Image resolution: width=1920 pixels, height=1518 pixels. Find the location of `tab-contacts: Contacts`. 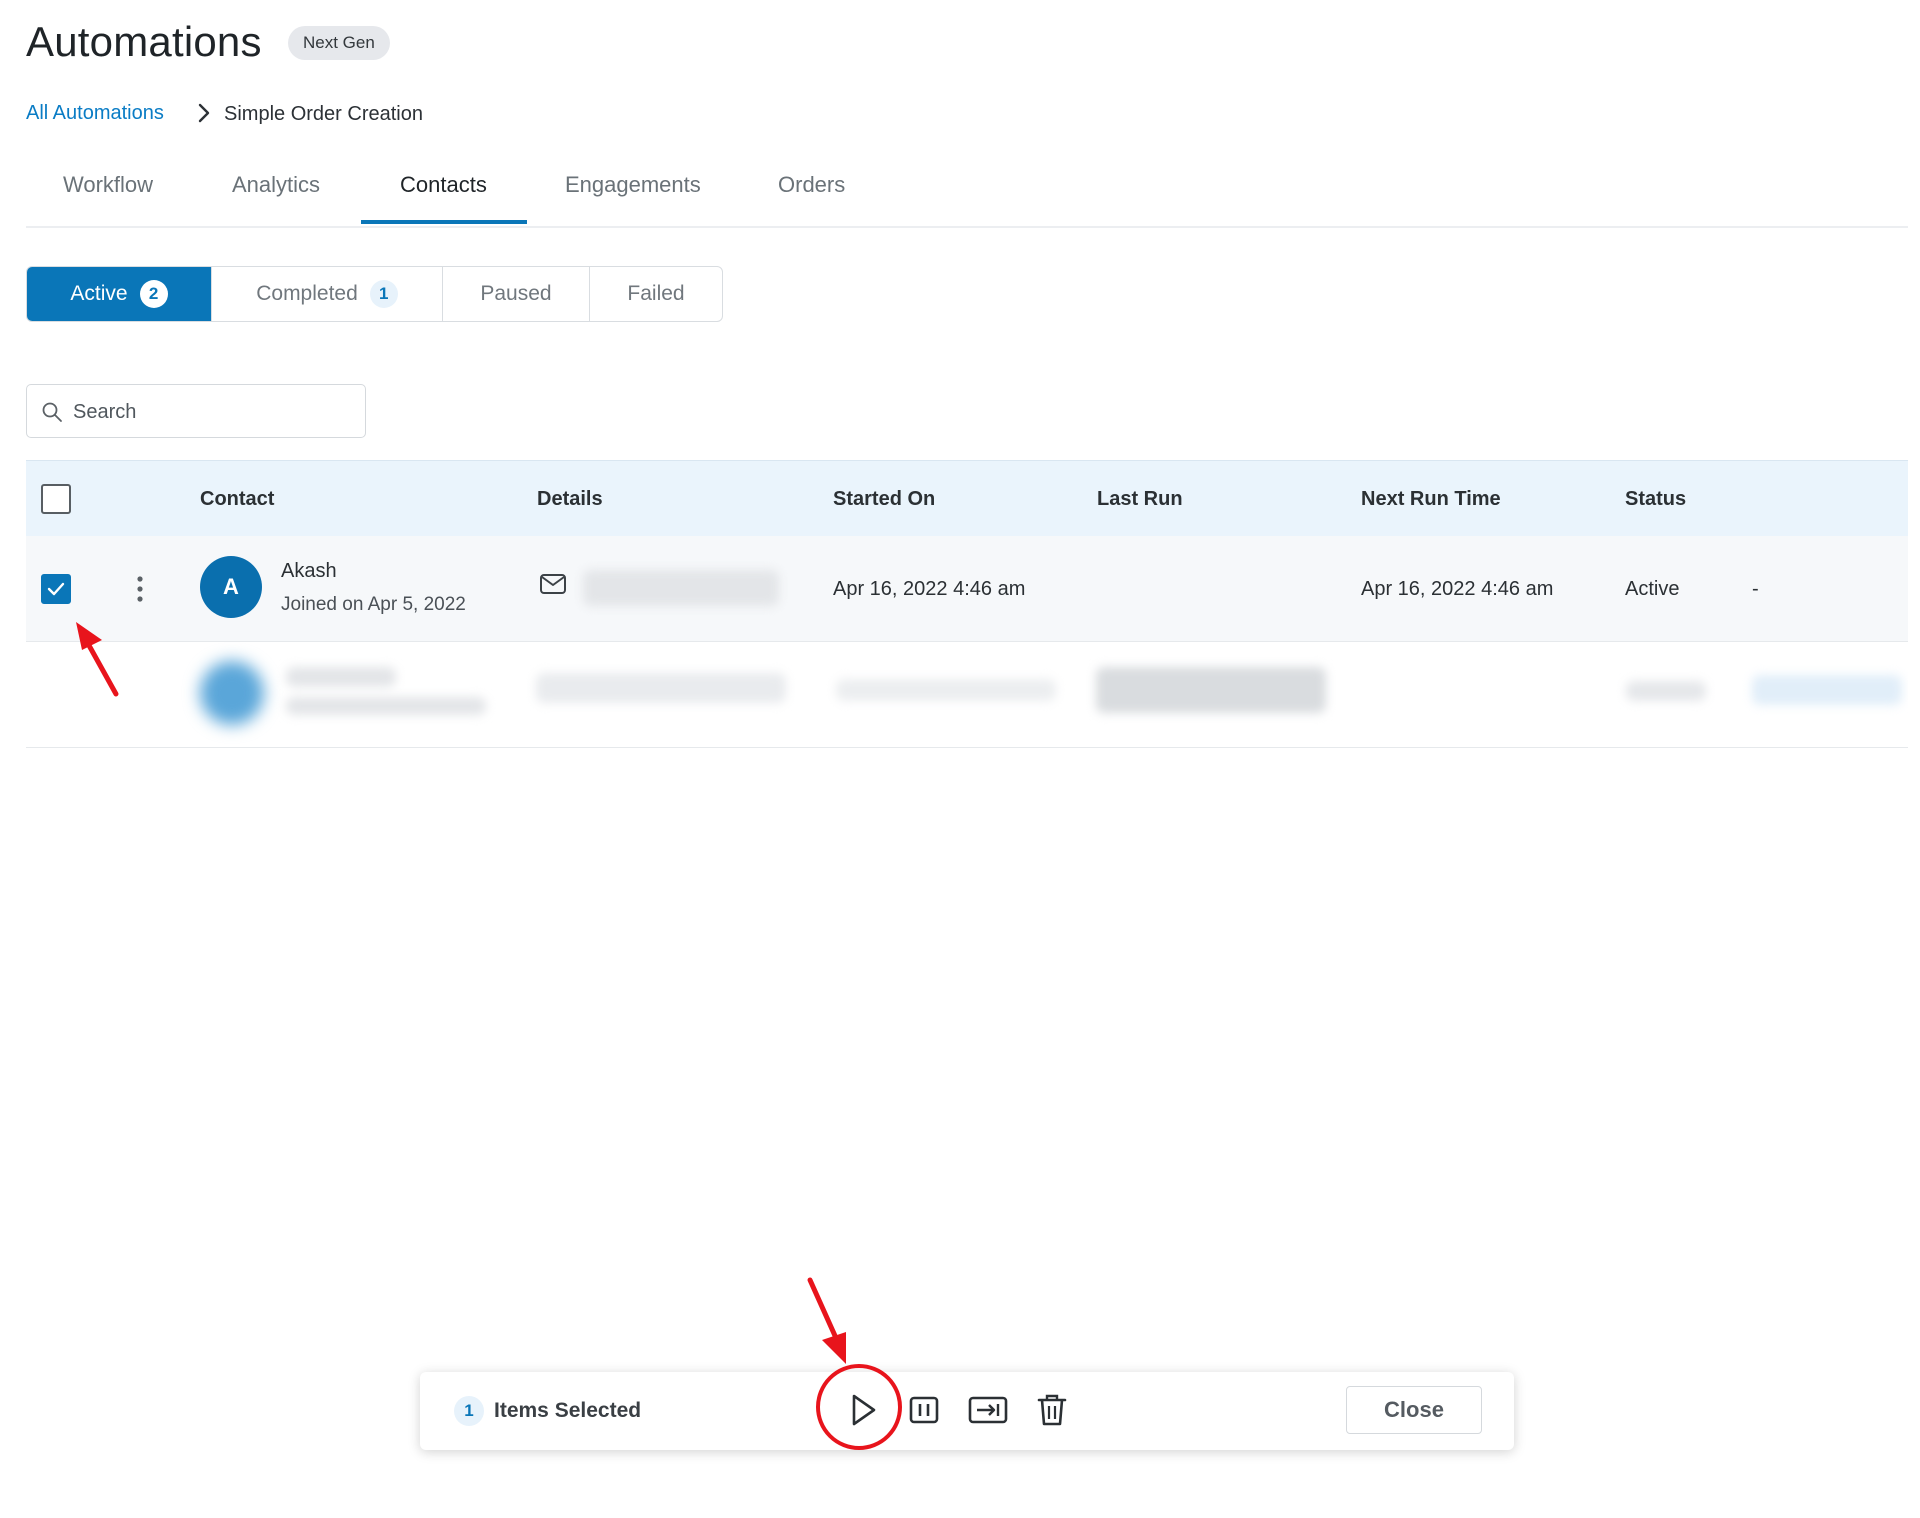

tab-contacts: Contacts is located at coordinates (443, 185).